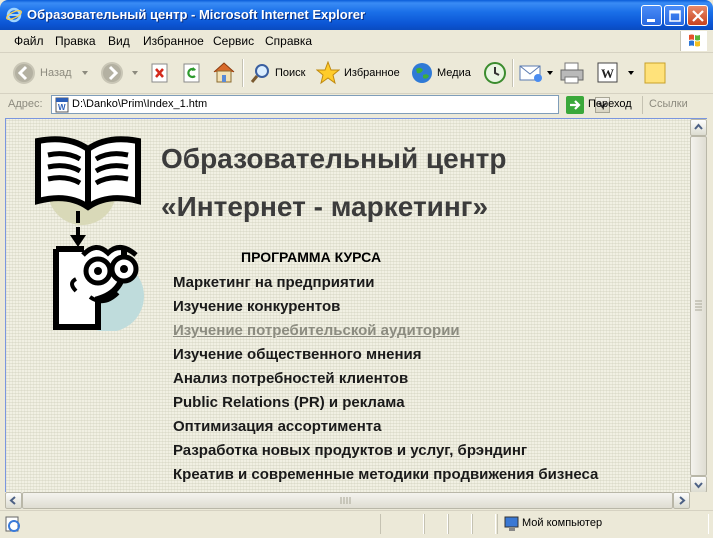 The image size is (713, 538). Describe the element at coordinates (85, 73) in the screenshot. I see `back-dropdown` at that location.